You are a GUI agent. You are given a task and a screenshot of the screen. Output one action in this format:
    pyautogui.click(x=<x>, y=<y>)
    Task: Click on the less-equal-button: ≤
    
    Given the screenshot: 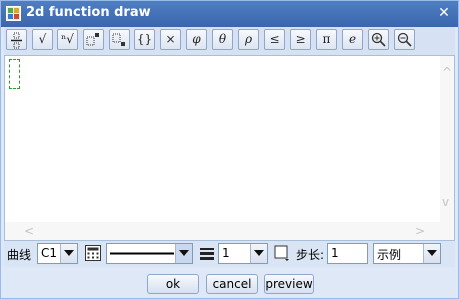 What is the action you would take?
    pyautogui.click(x=274, y=39)
    